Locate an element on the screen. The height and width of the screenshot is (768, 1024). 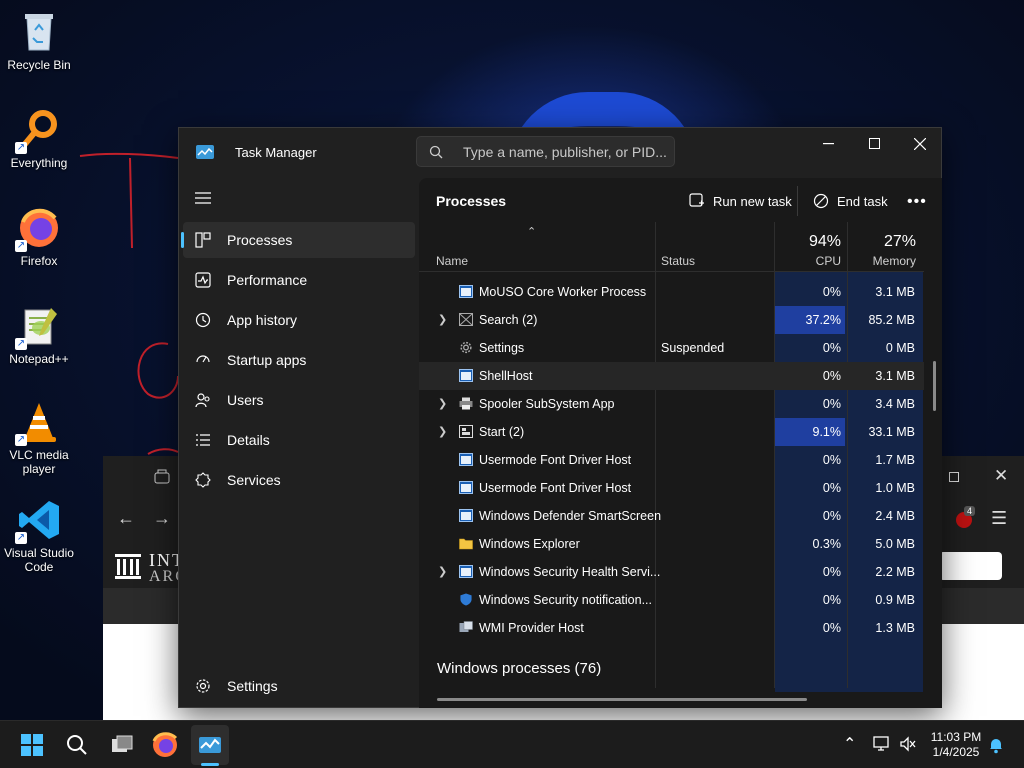
close-button is located at coordinates (920, 145).